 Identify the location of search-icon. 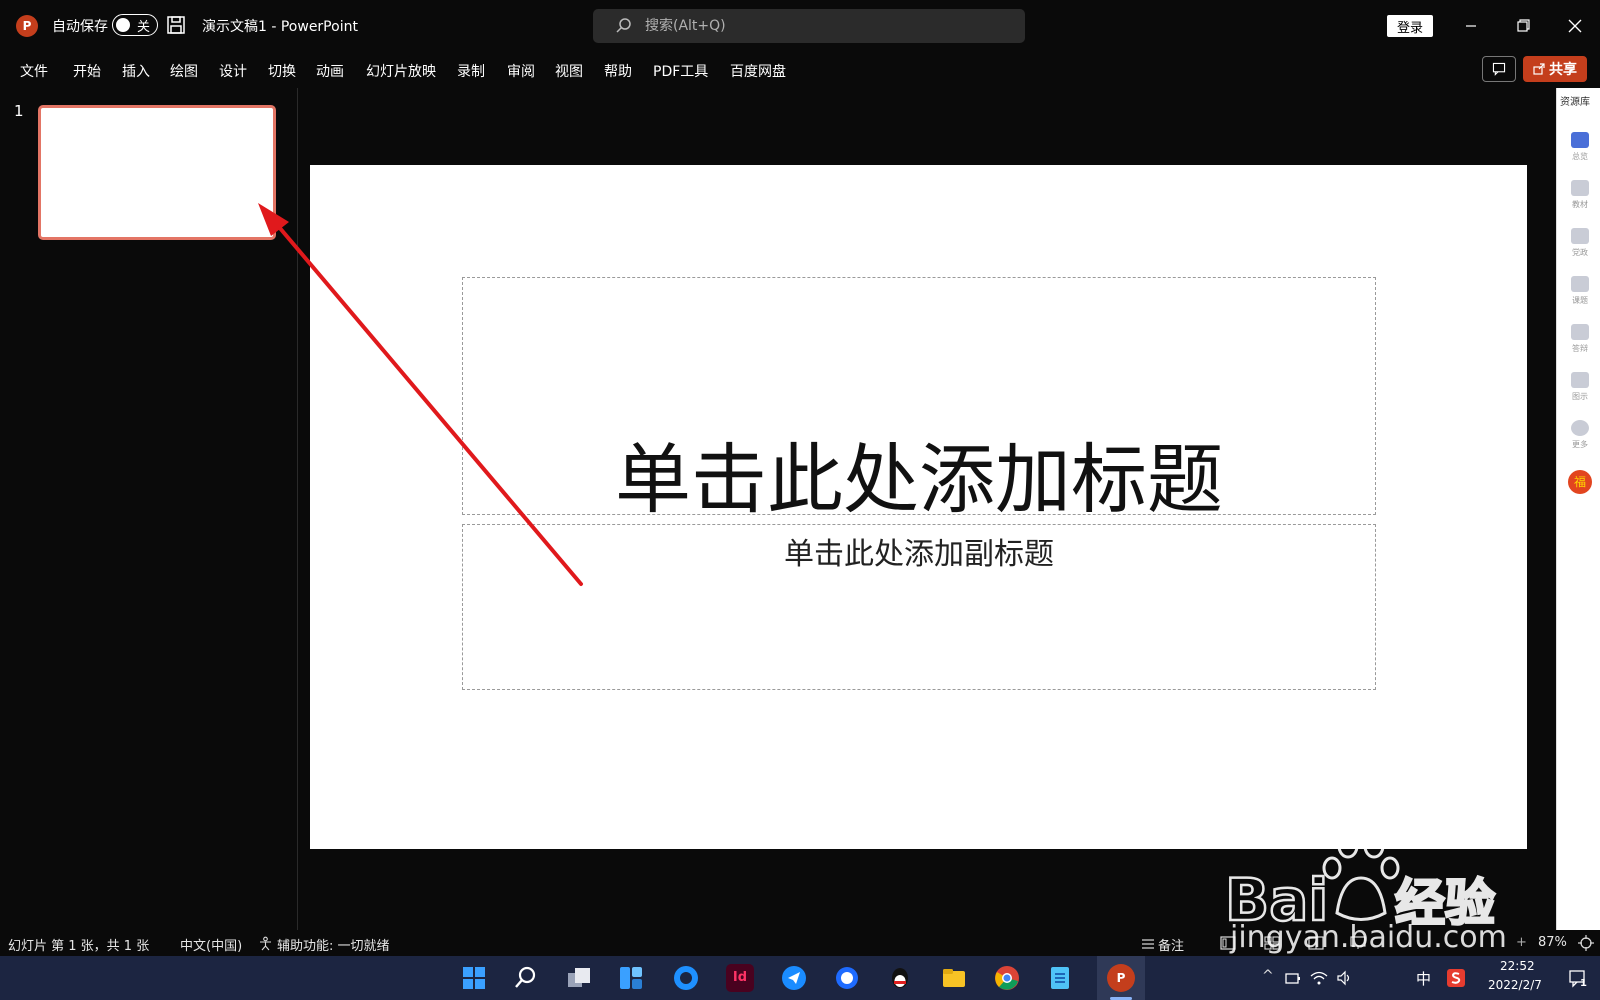
(623, 25).